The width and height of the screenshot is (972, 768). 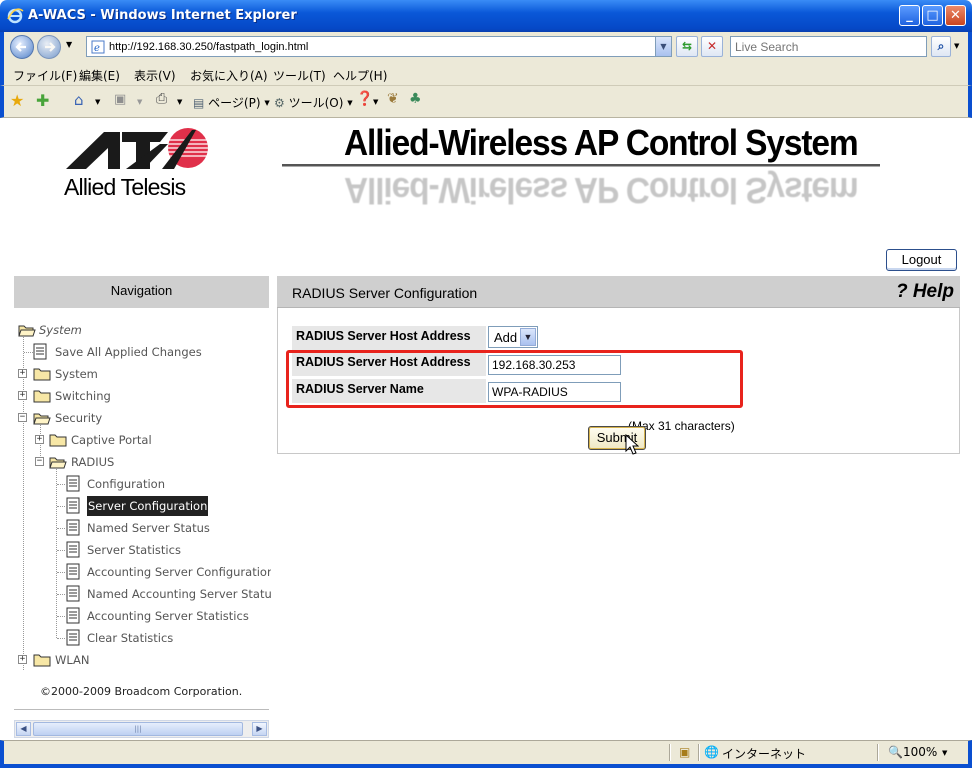 I want to click on app-title-reflection: Allied-Wireless AP Control System, so click(x=601, y=190).